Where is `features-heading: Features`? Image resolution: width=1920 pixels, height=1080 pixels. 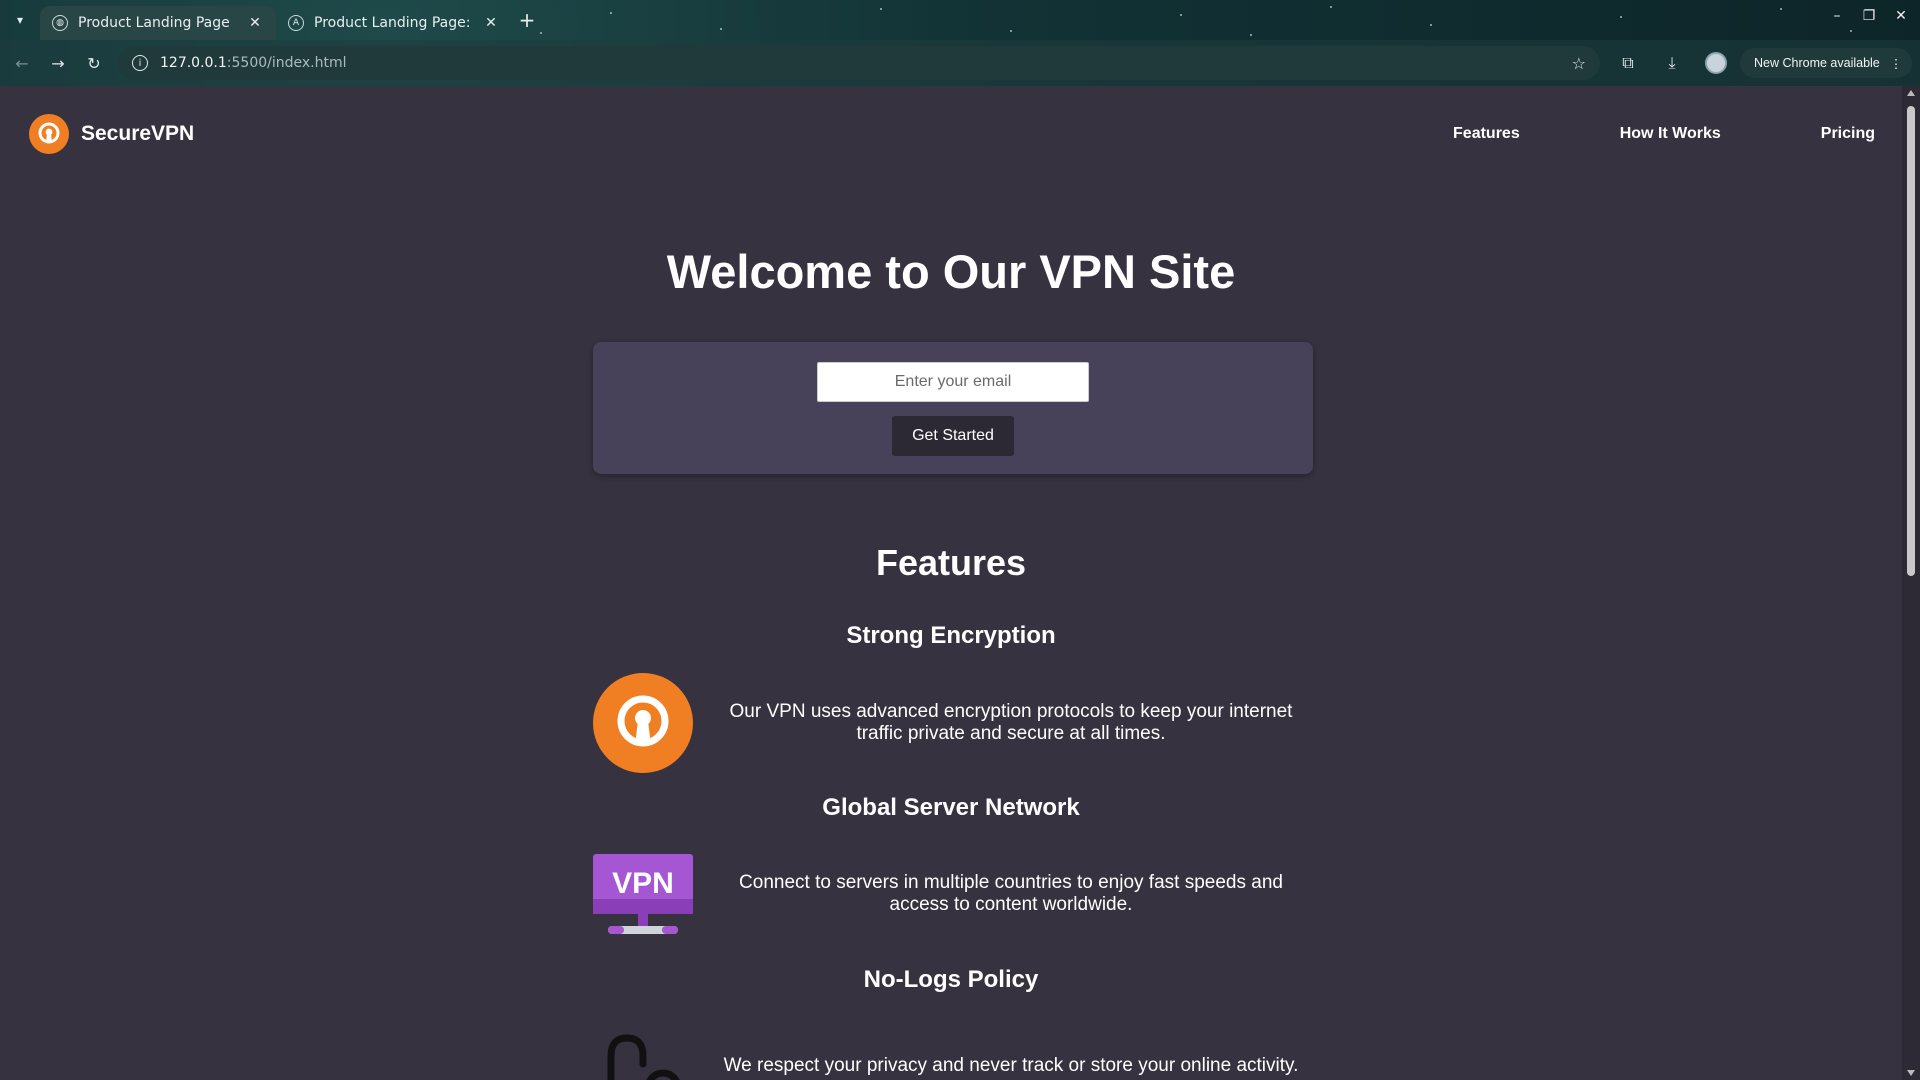
features-heading: Features is located at coordinates (951, 562).